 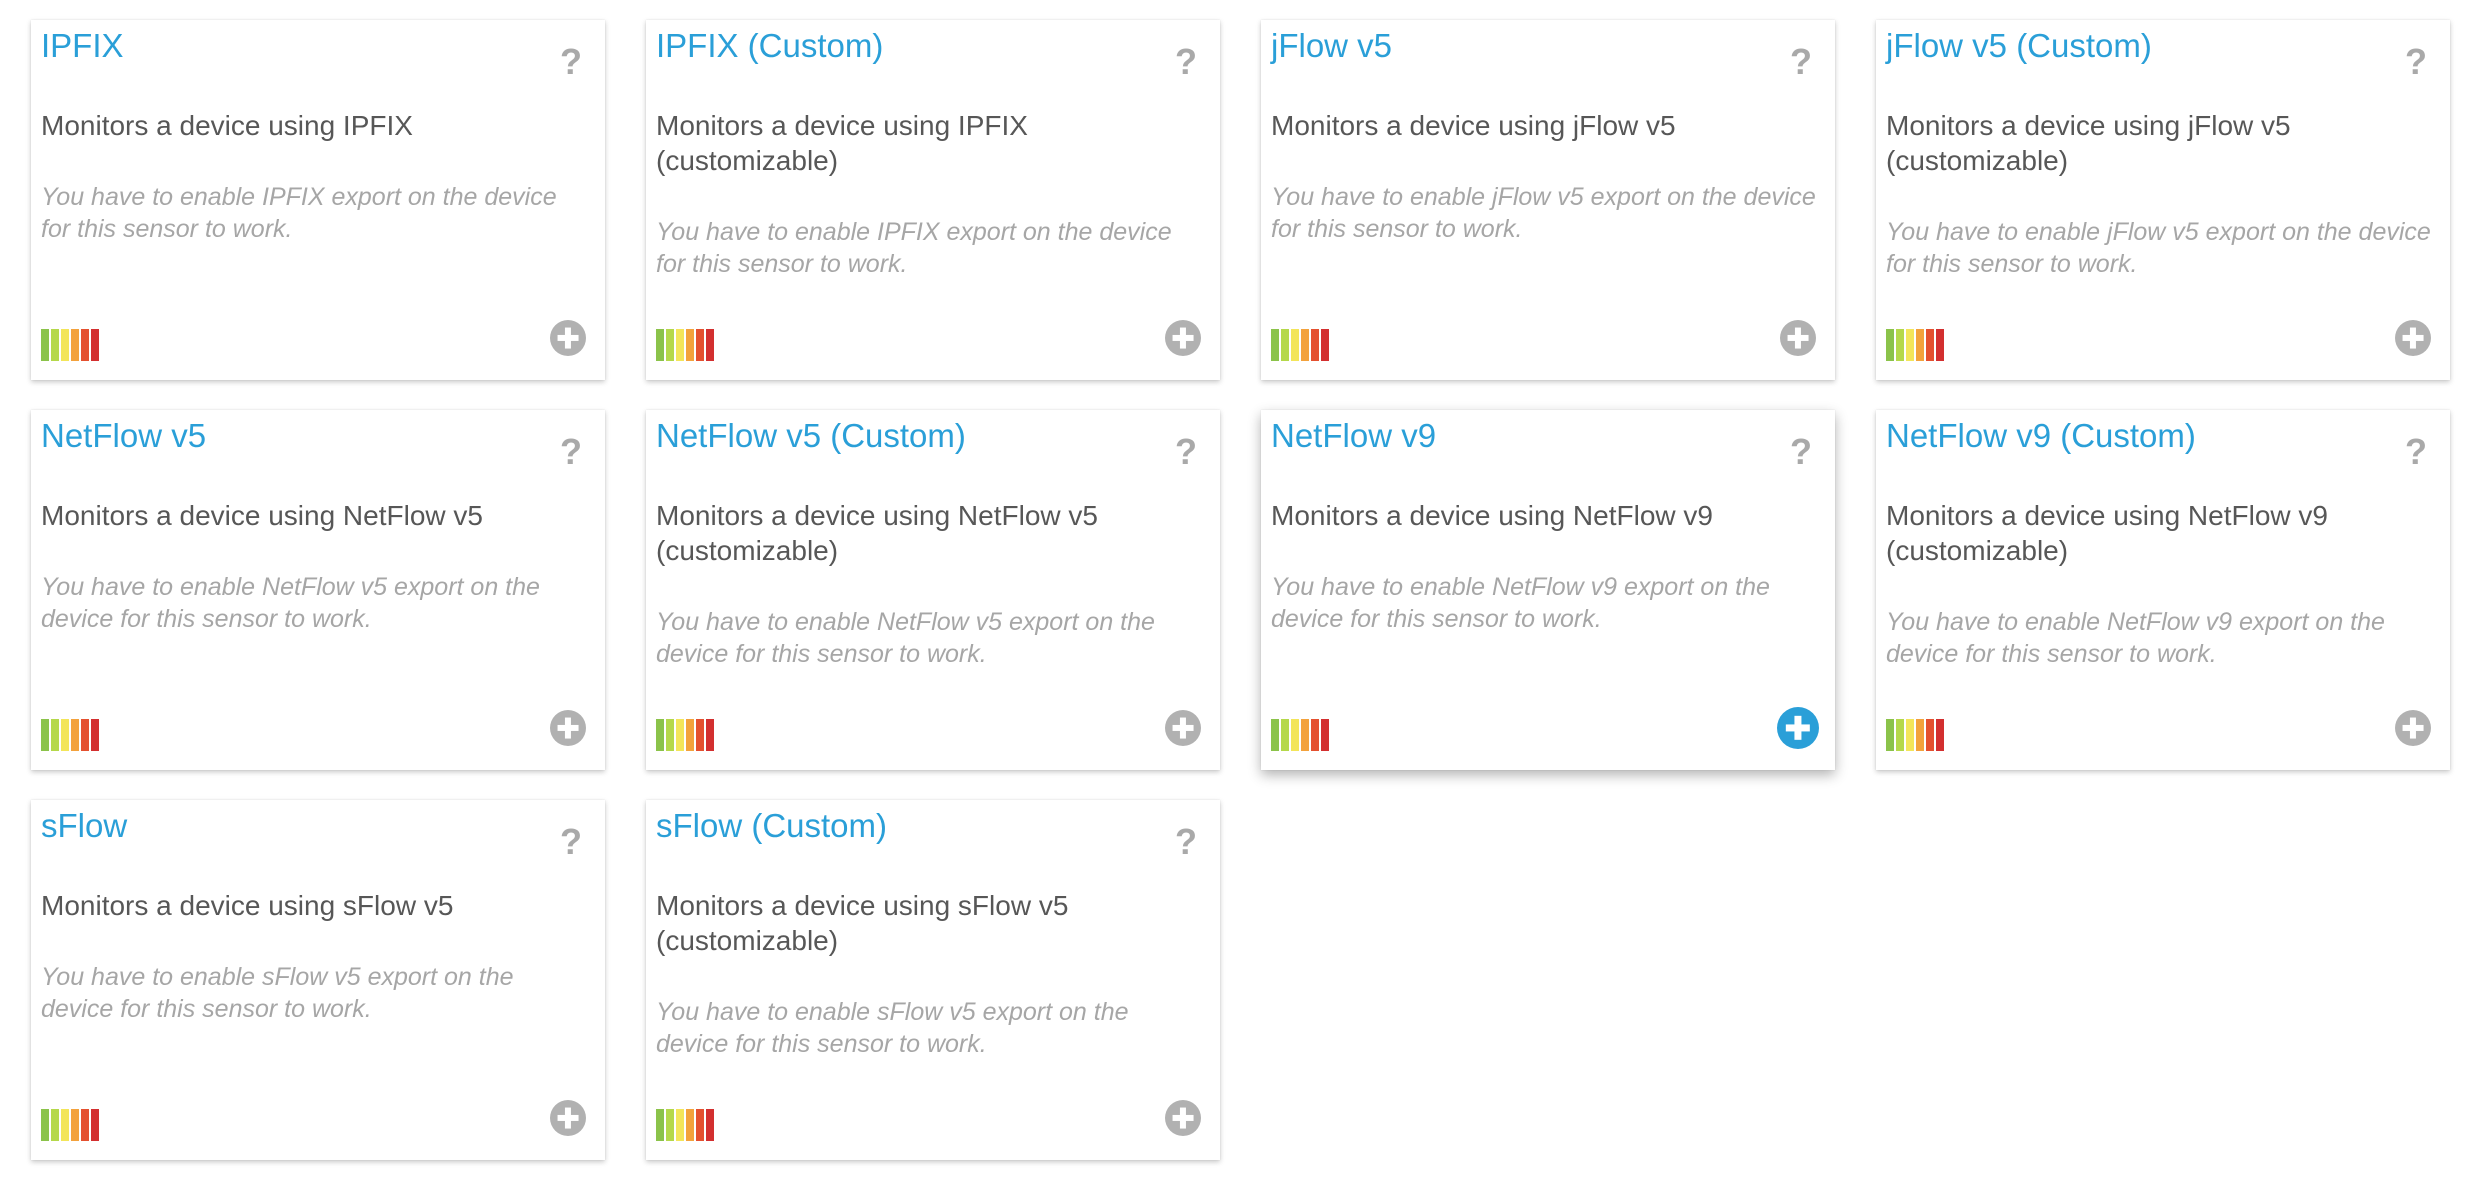 What do you see at coordinates (933, 46) in the screenshot?
I see `sensor-card-title: IPFIX (Custom)` at bounding box center [933, 46].